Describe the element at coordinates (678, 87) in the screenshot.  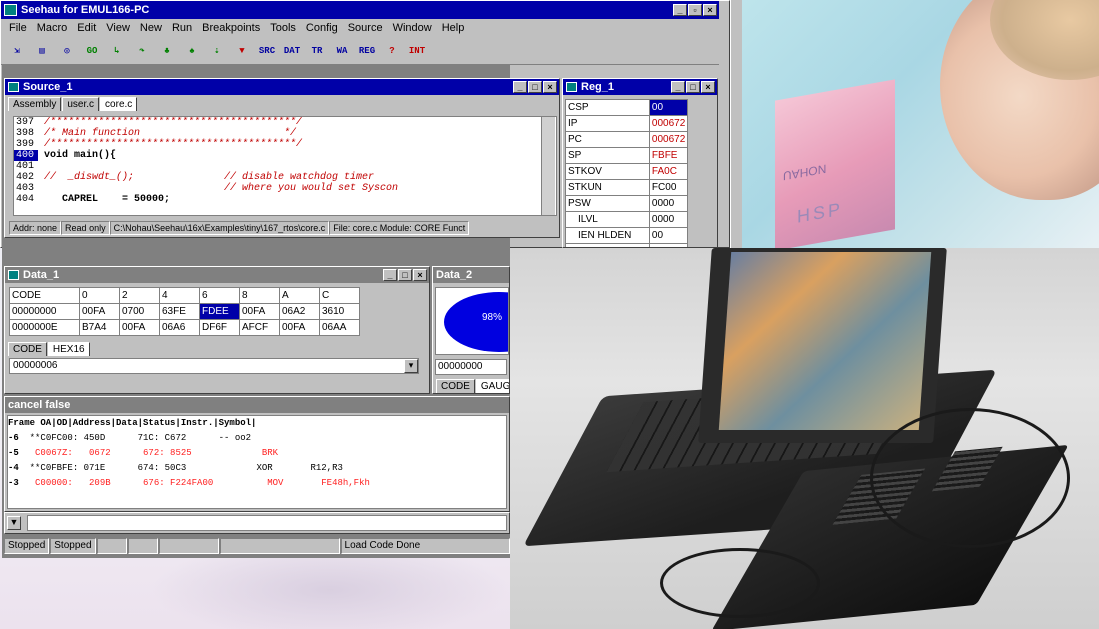
I see `reg-minimize-button: _` at that location.